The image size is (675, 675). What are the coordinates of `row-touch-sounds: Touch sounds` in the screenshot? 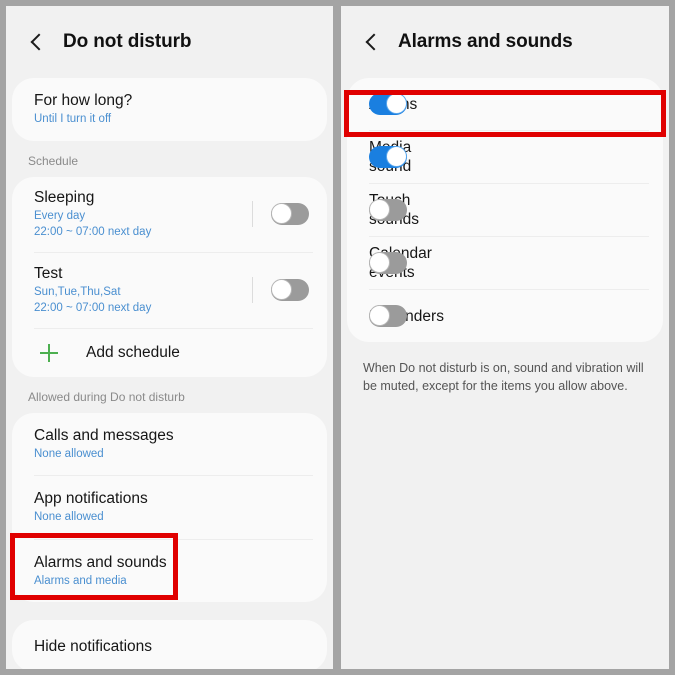 It's located at (383, 210).